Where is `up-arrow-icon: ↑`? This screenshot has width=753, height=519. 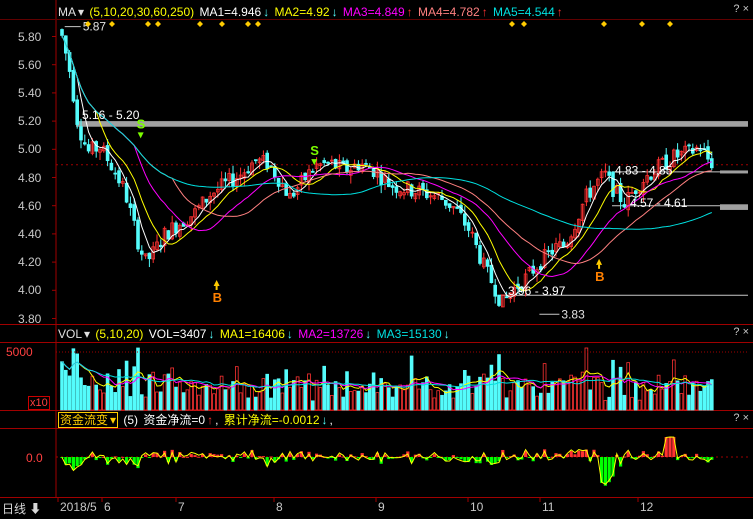
up-arrow-icon: ↑ is located at coordinates (409, 12).